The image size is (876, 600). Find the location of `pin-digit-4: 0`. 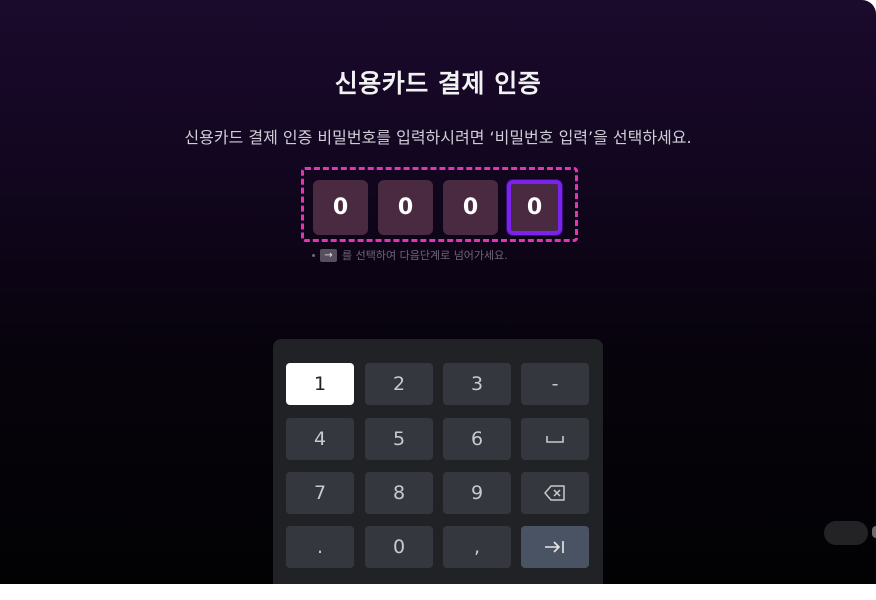

pin-digit-4: 0 is located at coordinates (534, 207).